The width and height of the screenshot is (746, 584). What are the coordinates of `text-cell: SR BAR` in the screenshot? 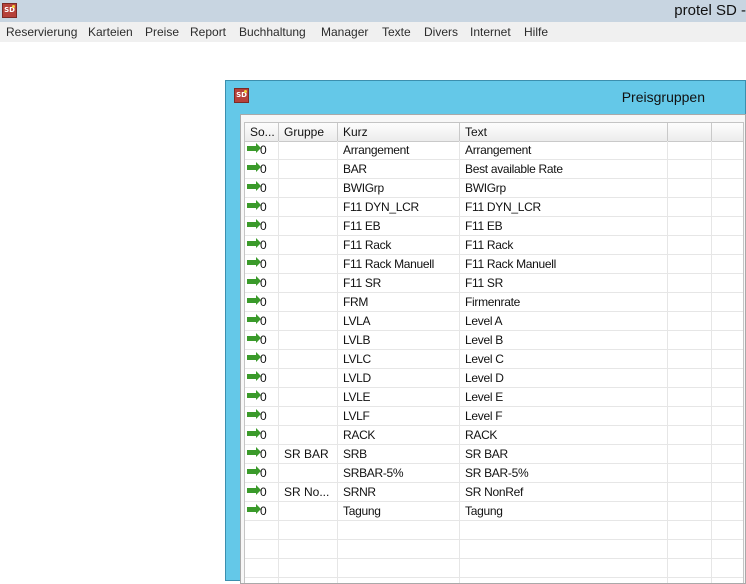 It's located at (564, 454).